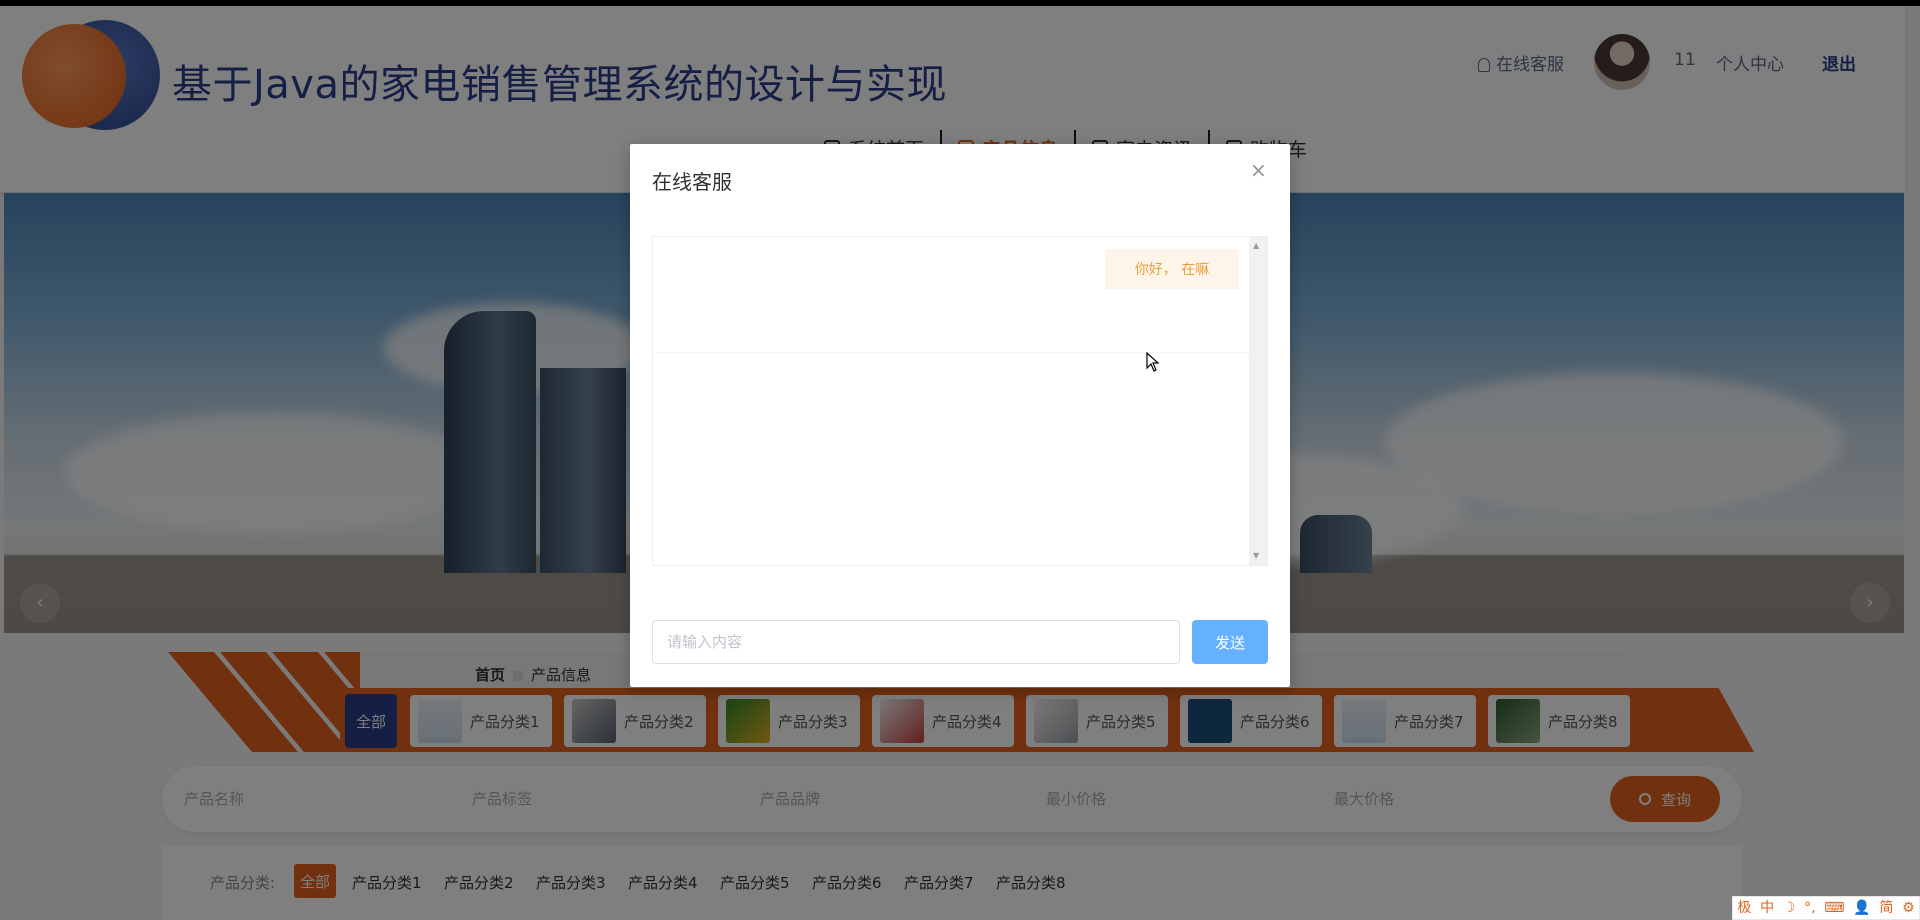 Image resolution: width=1920 pixels, height=920 pixels. Describe the element at coordinates (1258, 401) in the screenshot. I see `chat-scrollbar: ▲ ▼` at that location.